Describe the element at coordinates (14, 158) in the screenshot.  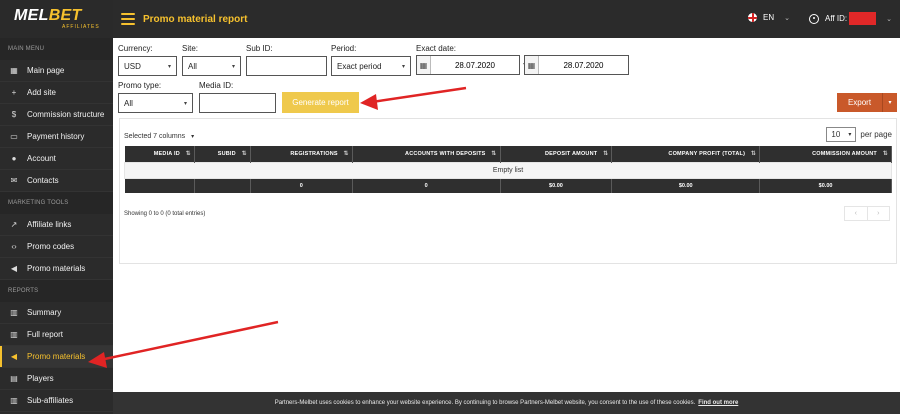
I see `user-icon: ●` at that location.